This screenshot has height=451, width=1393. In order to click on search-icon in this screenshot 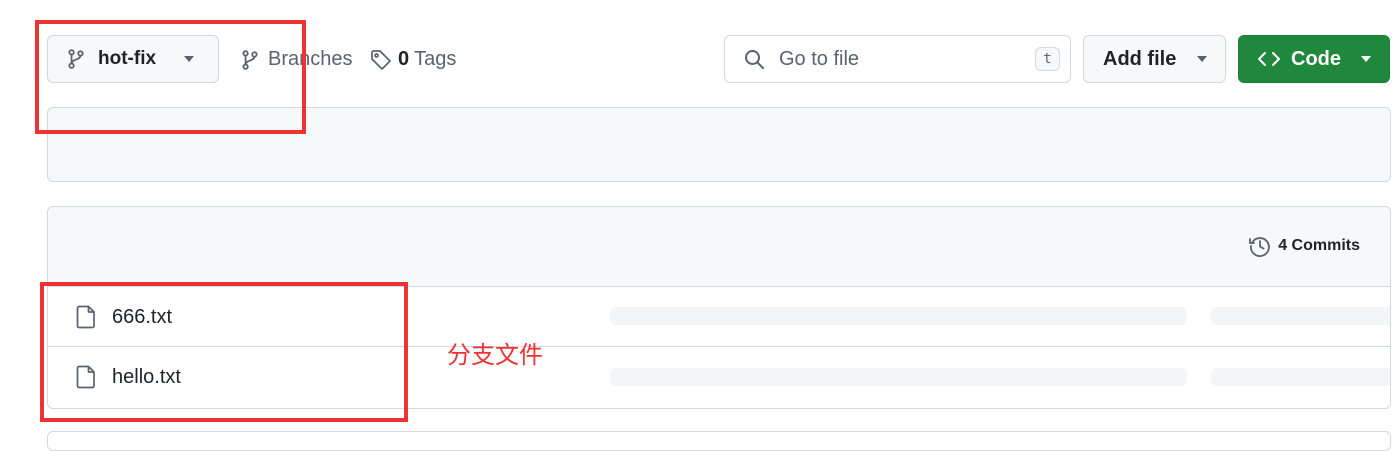, I will do `click(754, 59)`.